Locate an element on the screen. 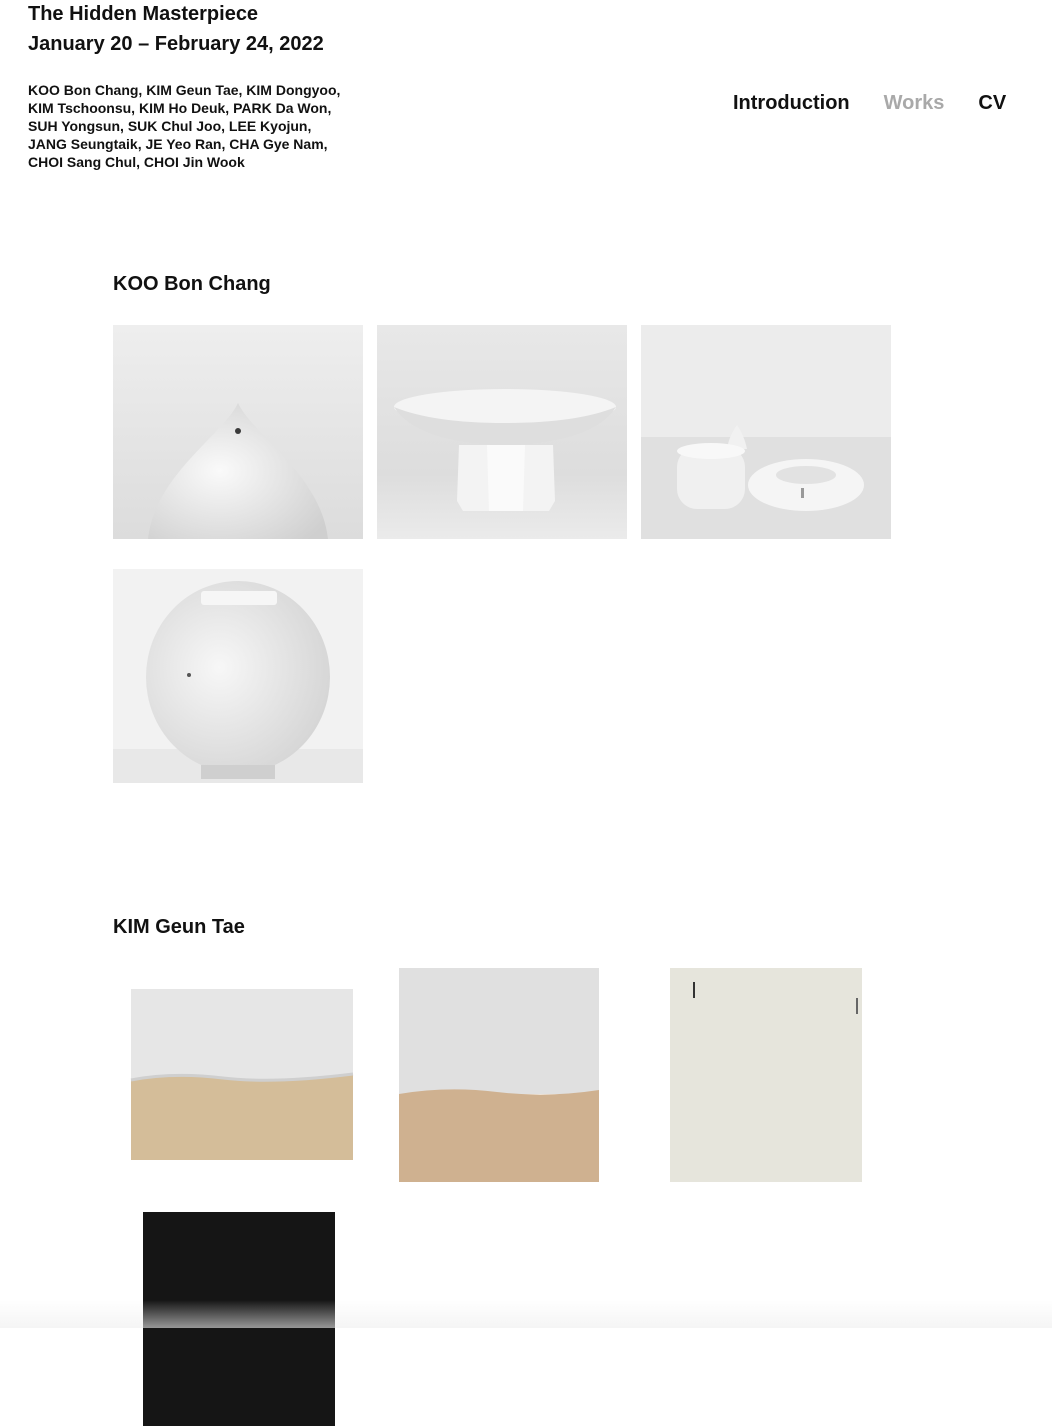 This screenshot has width=1052, height=1426. work-thumbnail-ceramic-objects is located at coordinates (766, 432).